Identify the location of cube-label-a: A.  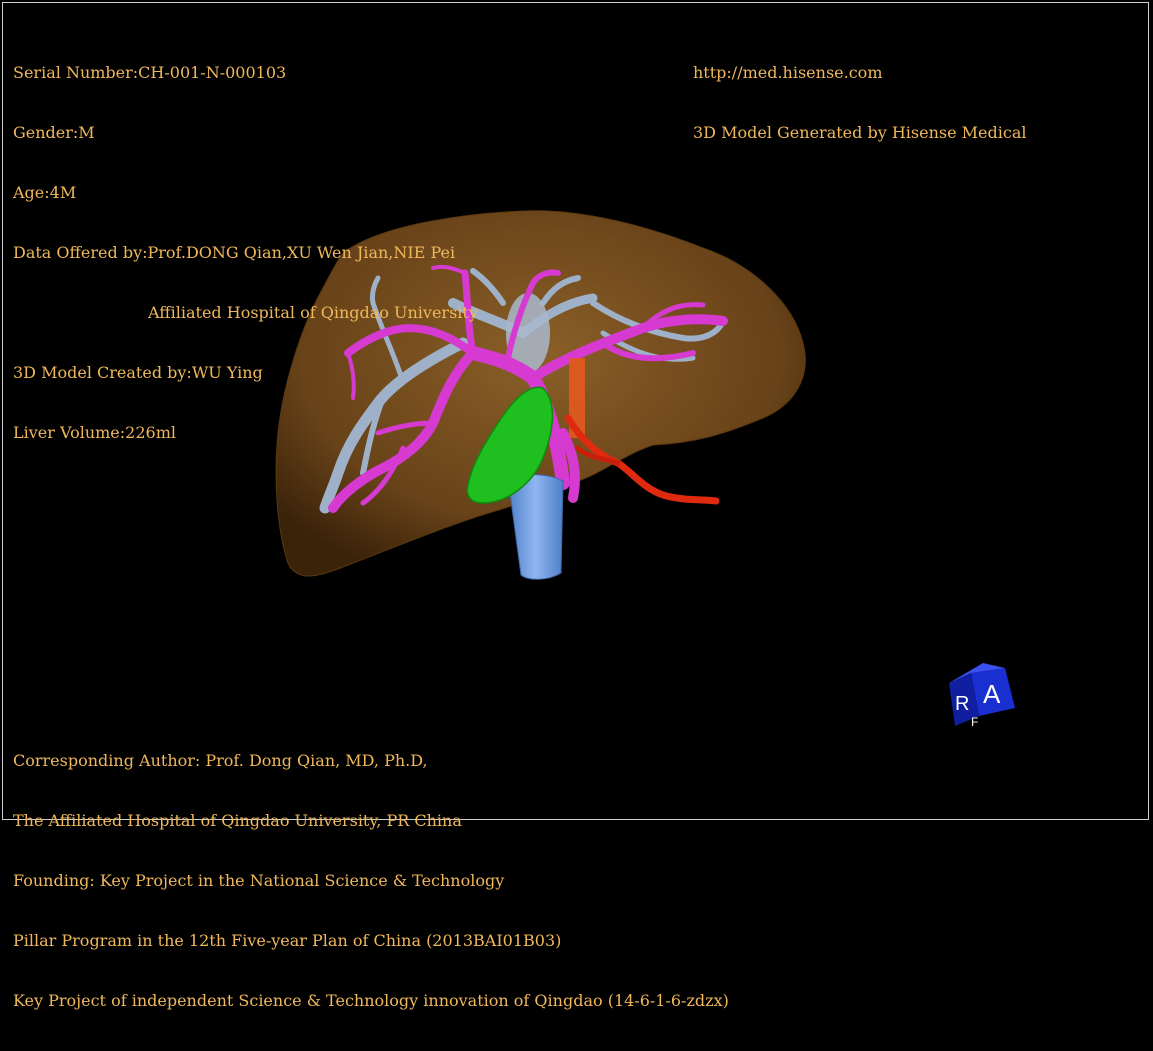
(992, 694).